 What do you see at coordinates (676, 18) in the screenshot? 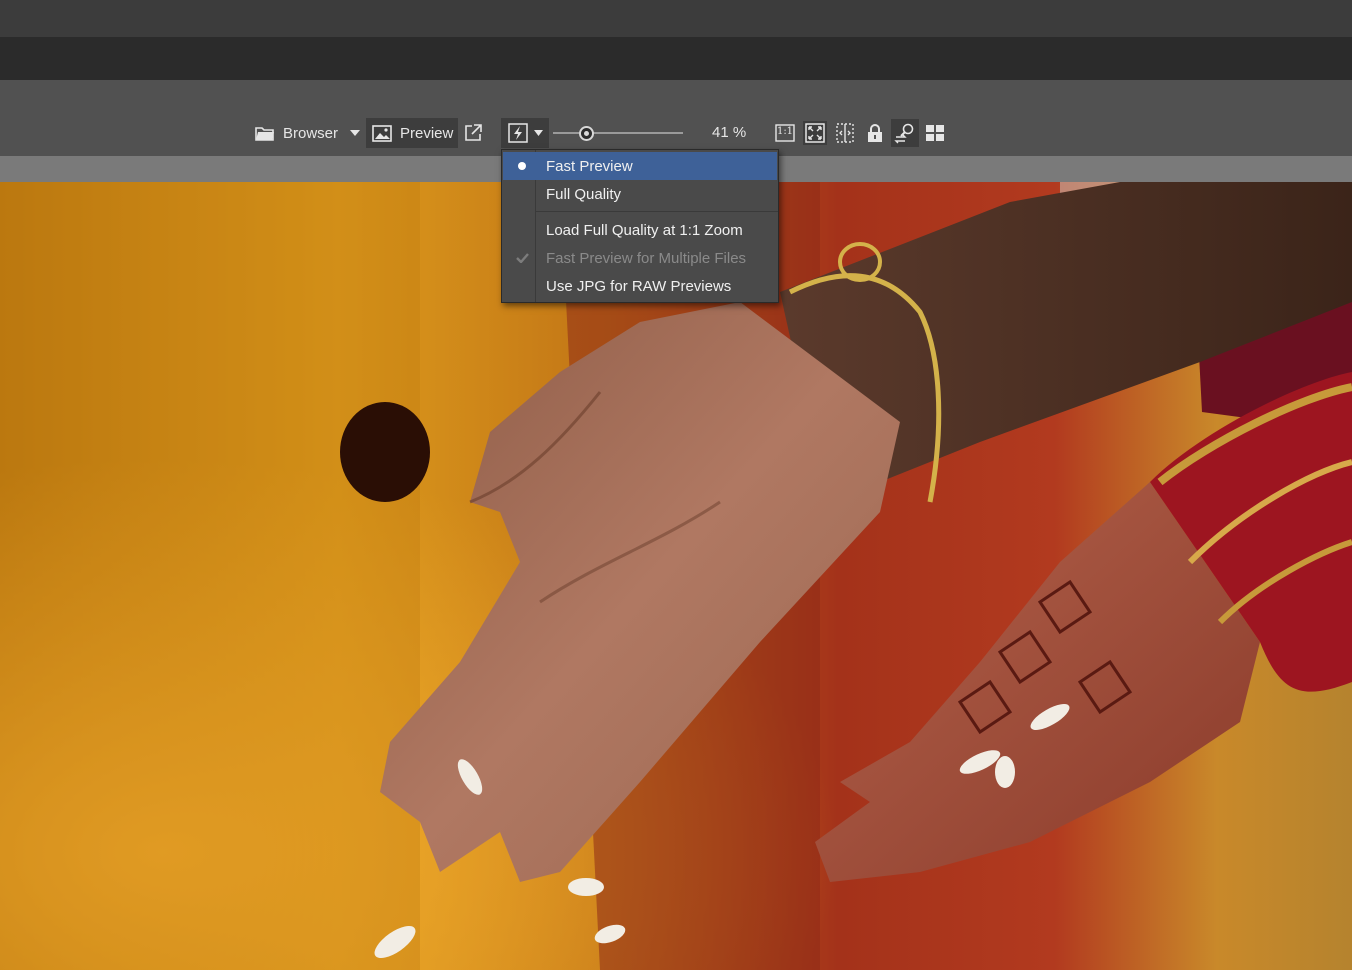
I see `title-bar` at bounding box center [676, 18].